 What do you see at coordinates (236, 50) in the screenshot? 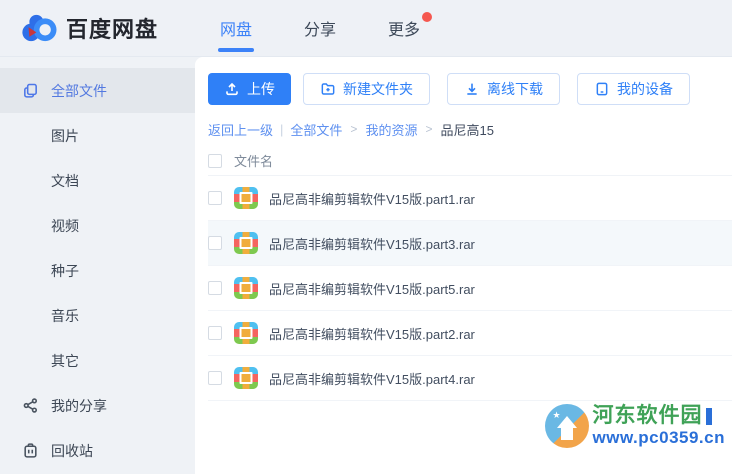
I see `active-tab-underline` at bounding box center [236, 50].